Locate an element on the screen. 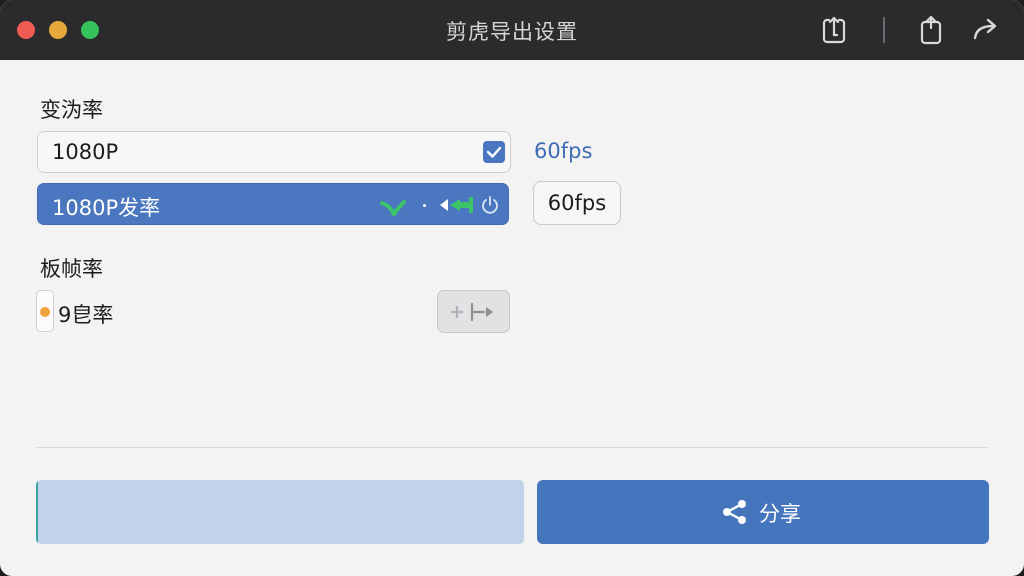 The width and height of the screenshot is (1024, 576). fps-button: 60fps is located at coordinates (577, 203).